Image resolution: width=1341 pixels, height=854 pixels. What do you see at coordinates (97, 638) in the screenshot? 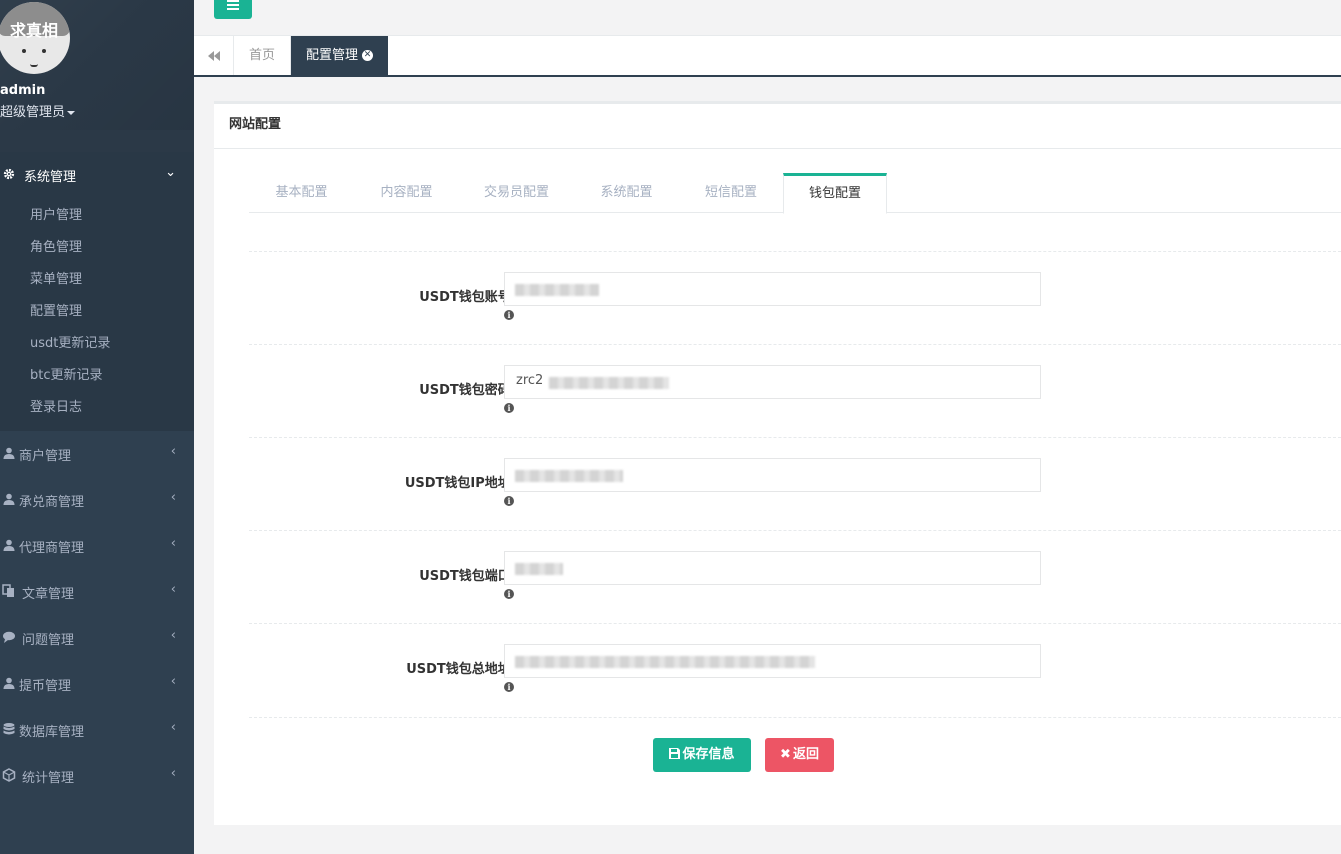
I see `sidebar-item-questions: 问题管理 ‹` at bounding box center [97, 638].